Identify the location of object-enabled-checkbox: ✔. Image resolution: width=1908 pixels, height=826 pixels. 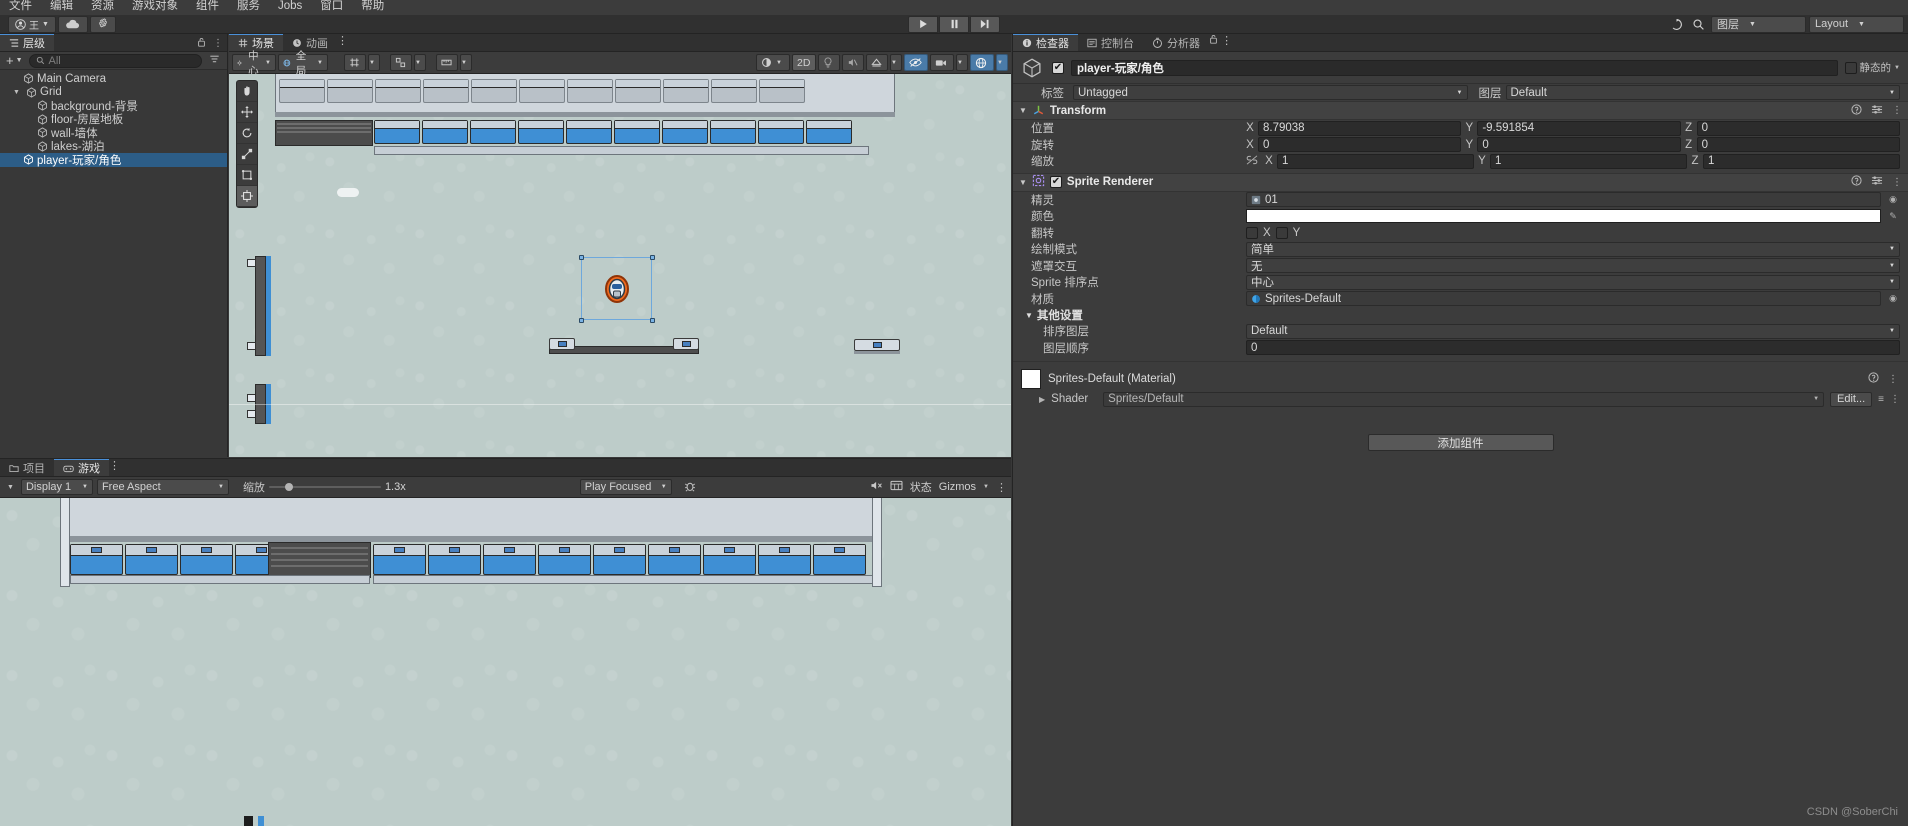
(1058, 67).